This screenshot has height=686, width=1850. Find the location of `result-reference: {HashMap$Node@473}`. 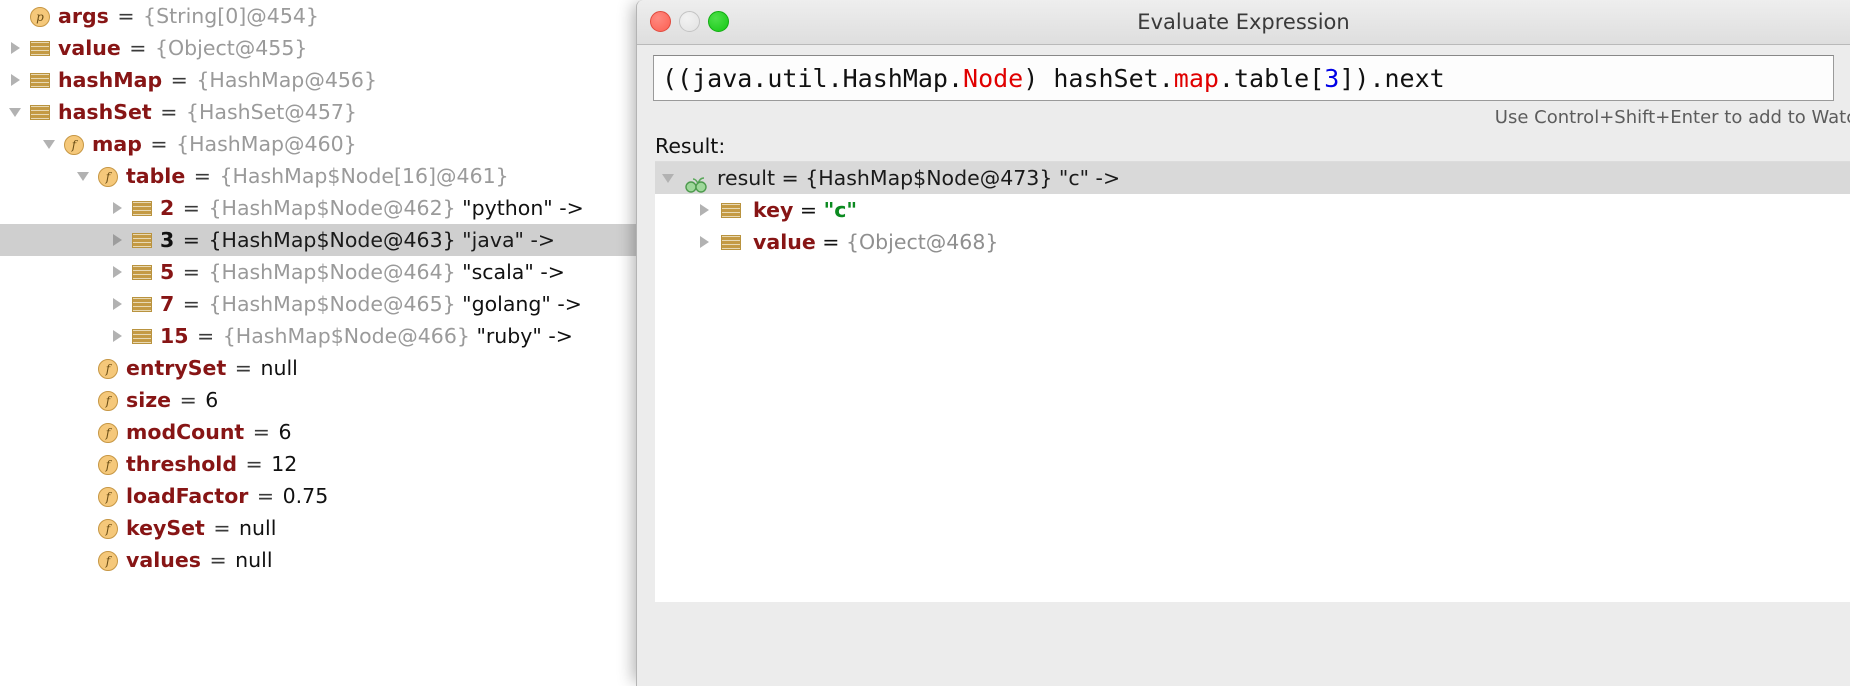

result-reference: {HashMap$Node@473} is located at coordinates (929, 178).